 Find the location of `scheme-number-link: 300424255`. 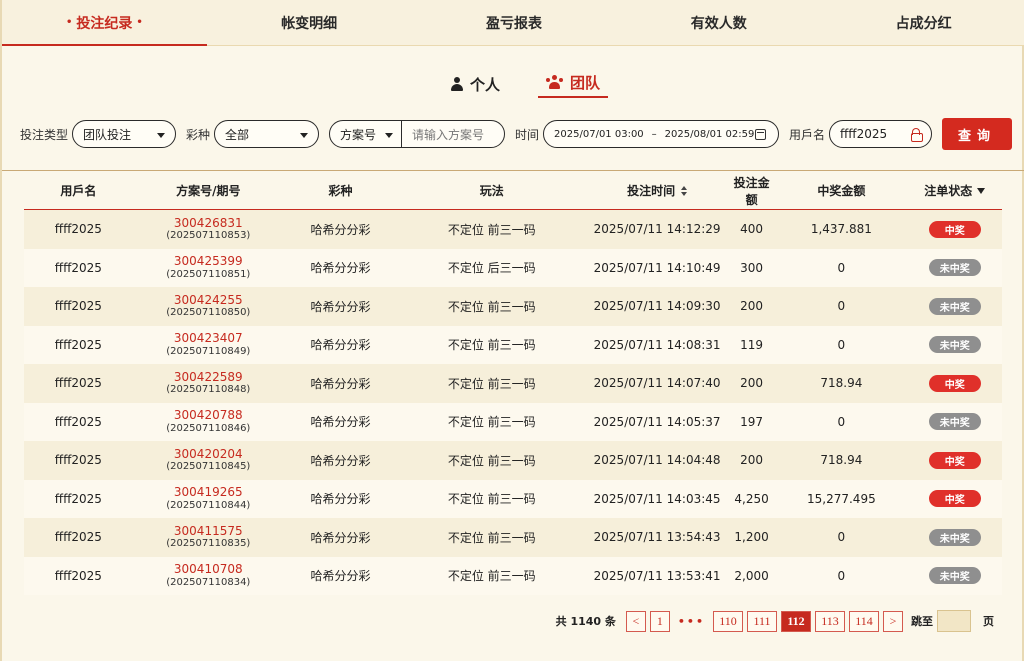

scheme-number-link: 300424255 is located at coordinates (208, 300).